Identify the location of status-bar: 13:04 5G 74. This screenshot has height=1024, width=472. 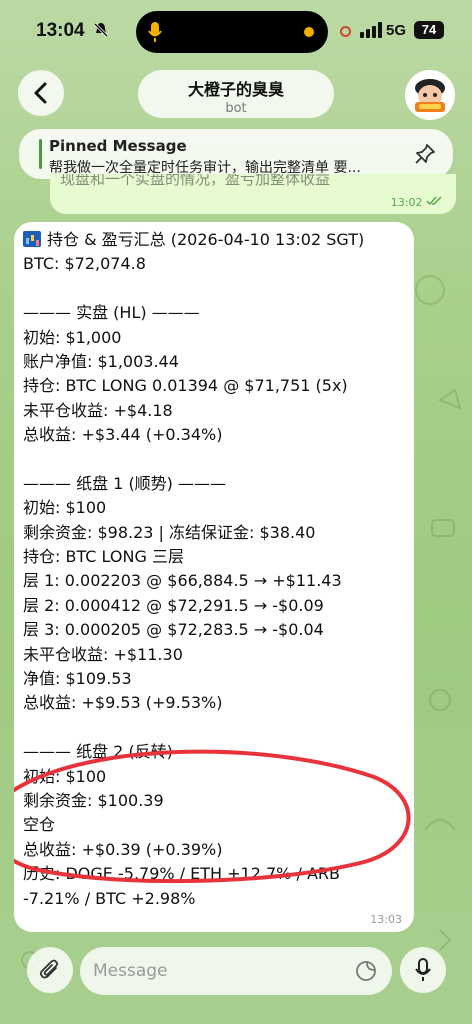
(236, 30).